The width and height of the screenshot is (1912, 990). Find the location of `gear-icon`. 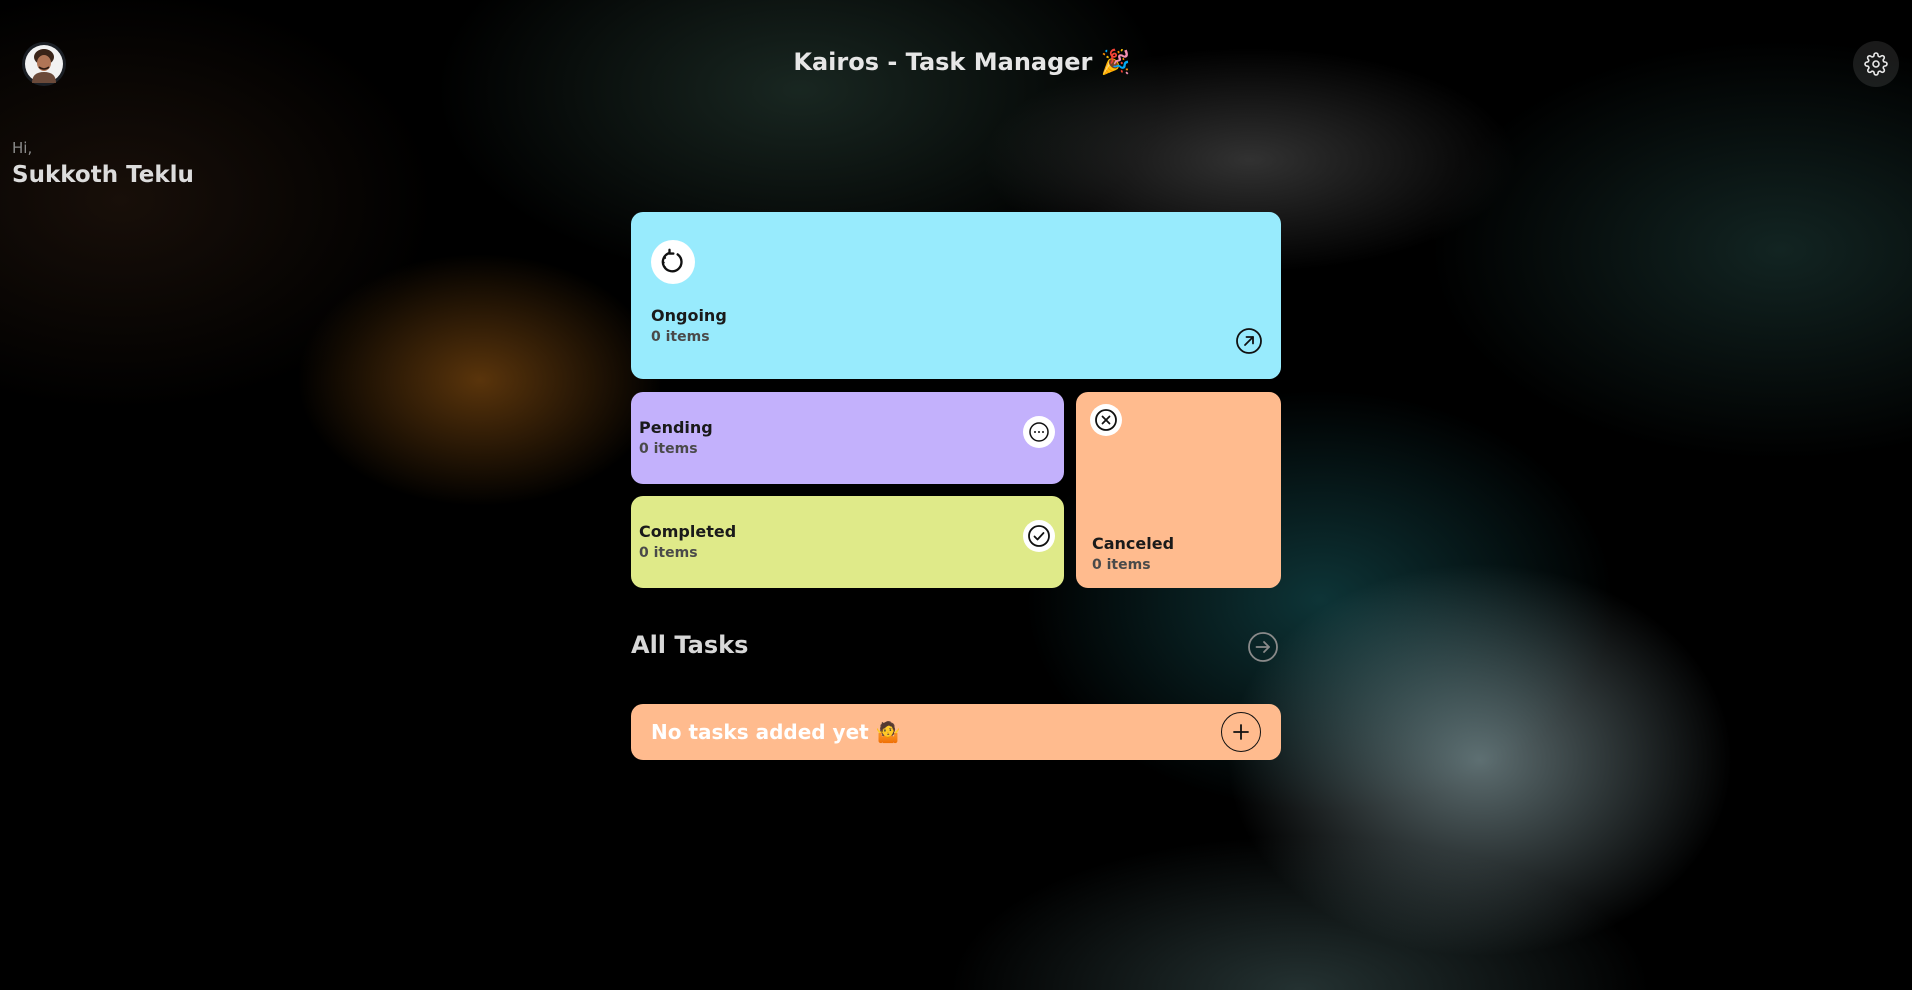

gear-icon is located at coordinates (1876, 64).